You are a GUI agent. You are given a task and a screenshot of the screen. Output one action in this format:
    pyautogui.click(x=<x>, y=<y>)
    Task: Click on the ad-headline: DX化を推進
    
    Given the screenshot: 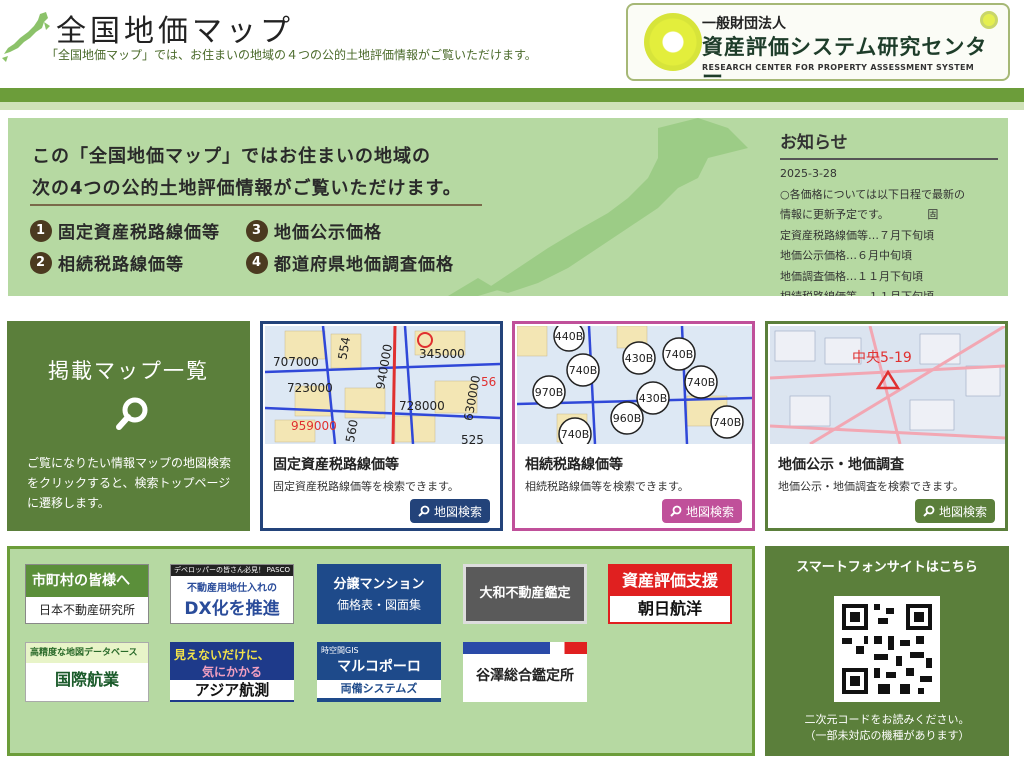 What is the action you would take?
    pyautogui.click(x=232, y=609)
    